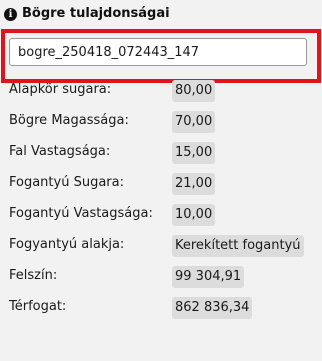  What do you see at coordinates (194, 215) in the screenshot?
I see `property-value: 10,00` at bounding box center [194, 215].